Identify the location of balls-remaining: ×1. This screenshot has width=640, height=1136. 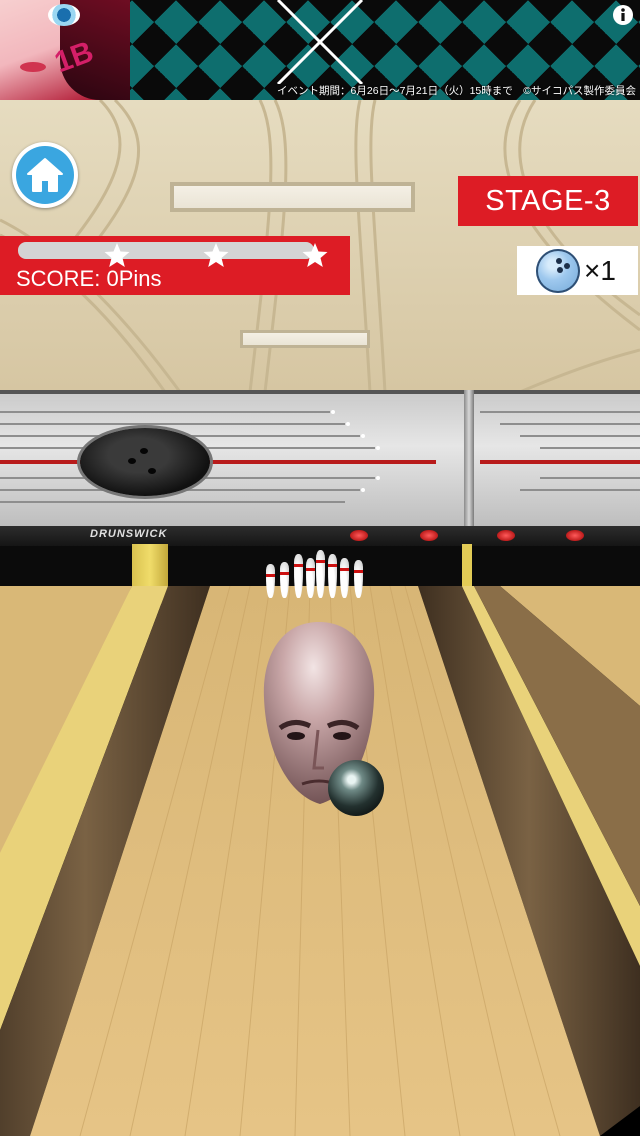
(577, 270).